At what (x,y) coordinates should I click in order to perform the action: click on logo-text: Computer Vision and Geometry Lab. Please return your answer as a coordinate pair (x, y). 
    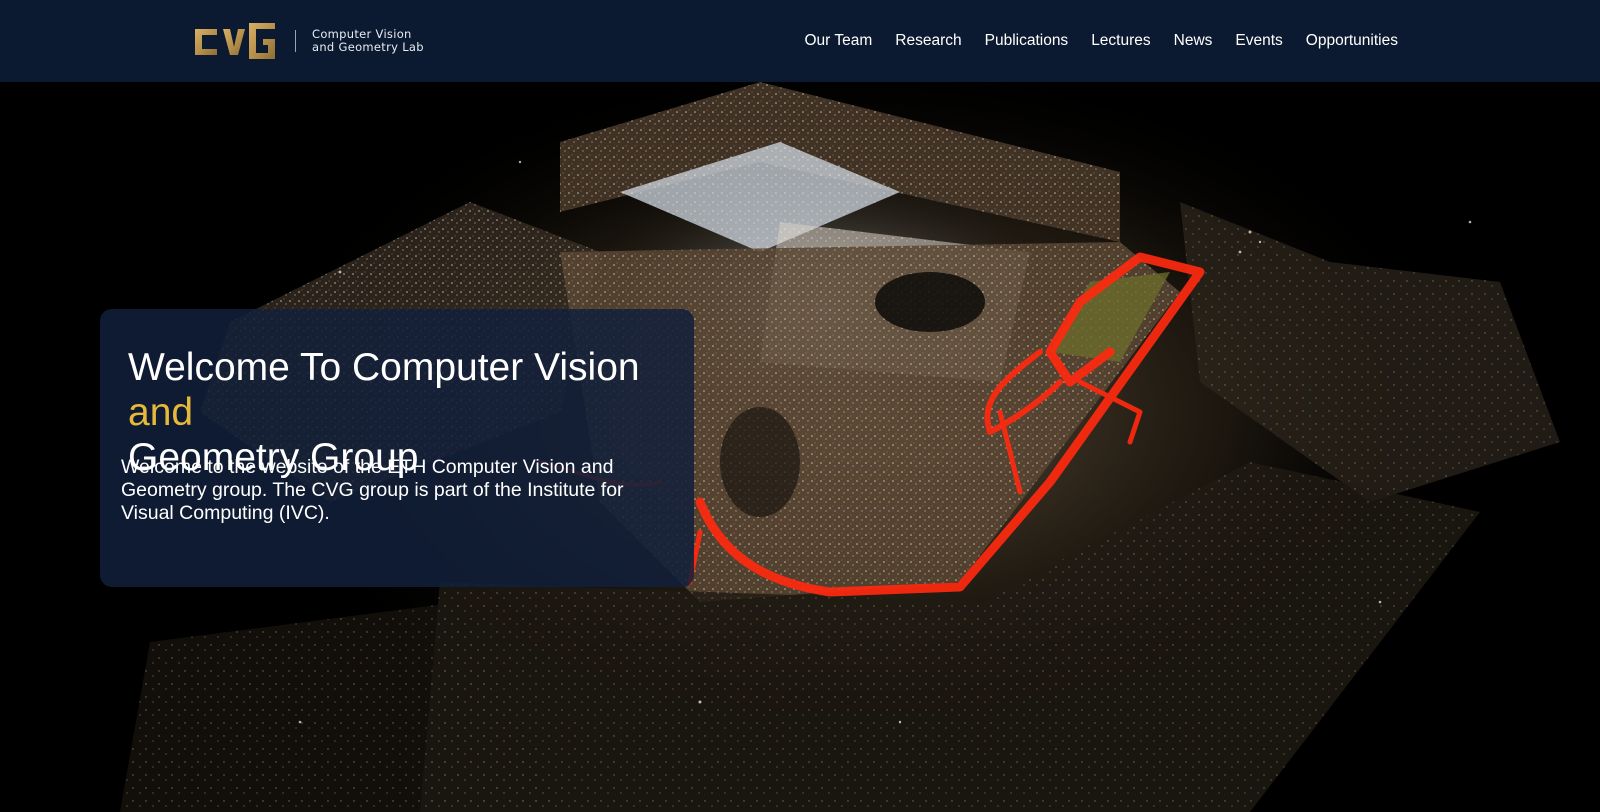
    Looking at the image, I should click on (368, 41).